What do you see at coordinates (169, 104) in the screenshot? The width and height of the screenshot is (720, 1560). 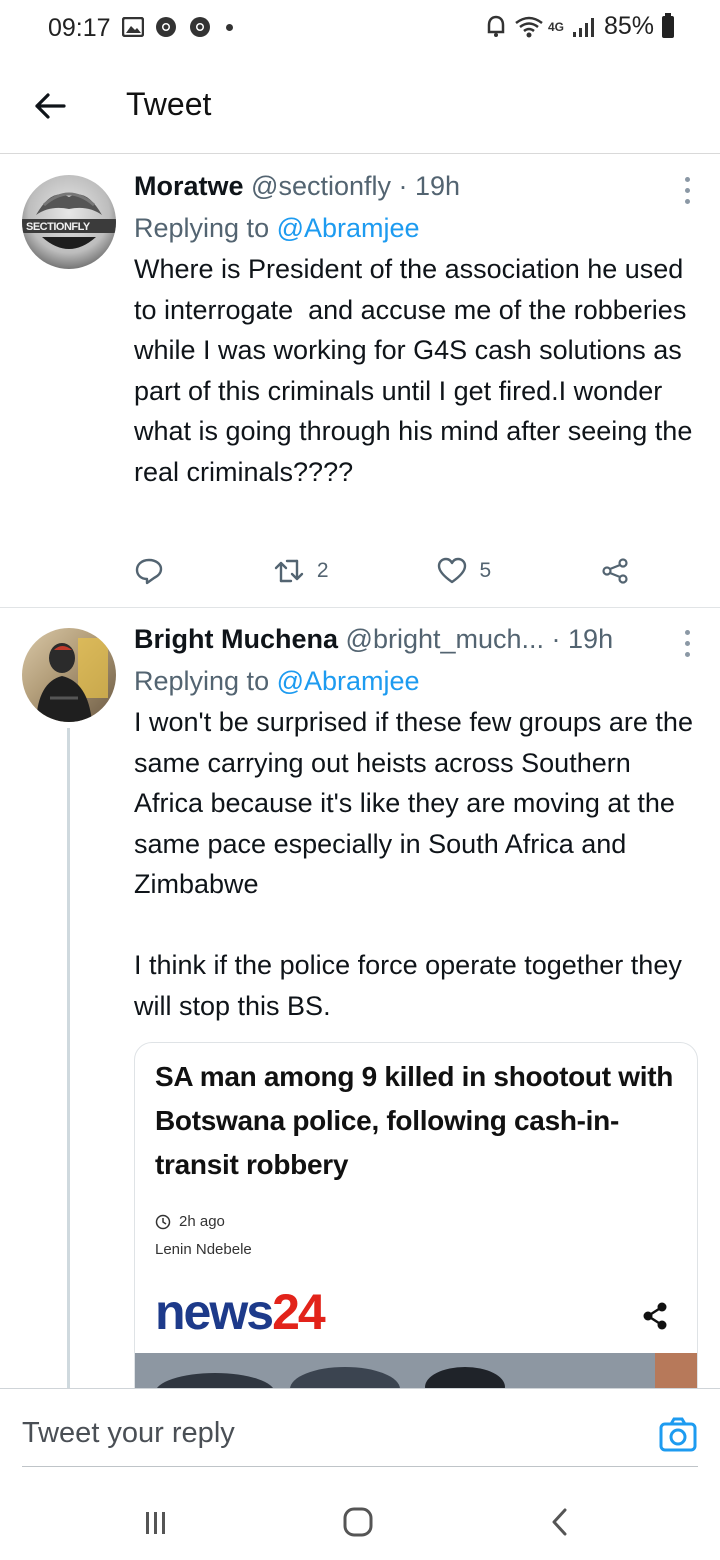 I see `page-title: Tweet` at bounding box center [169, 104].